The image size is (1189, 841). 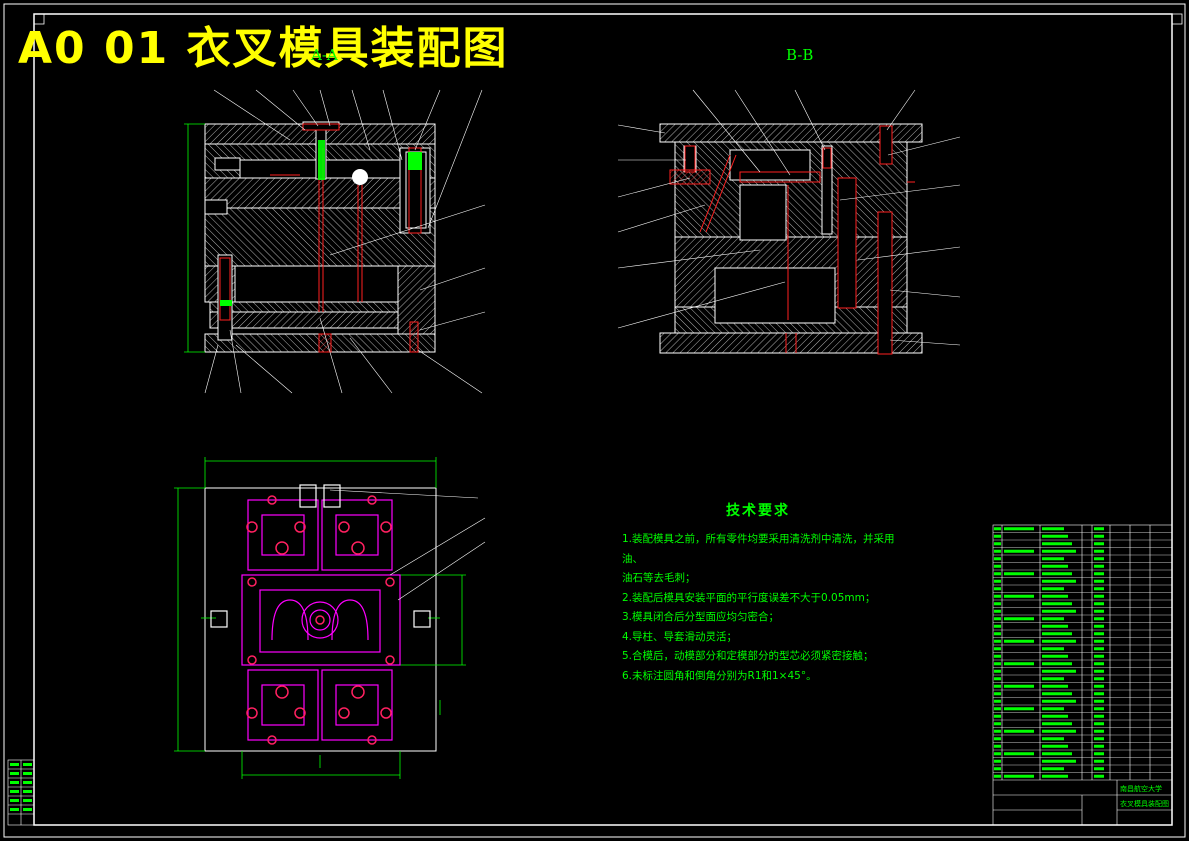 What do you see at coordinates (659, 578) in the screenshot?
I see `requirement-item: 油石等去毛刺；` at bounding box center [659, 578].